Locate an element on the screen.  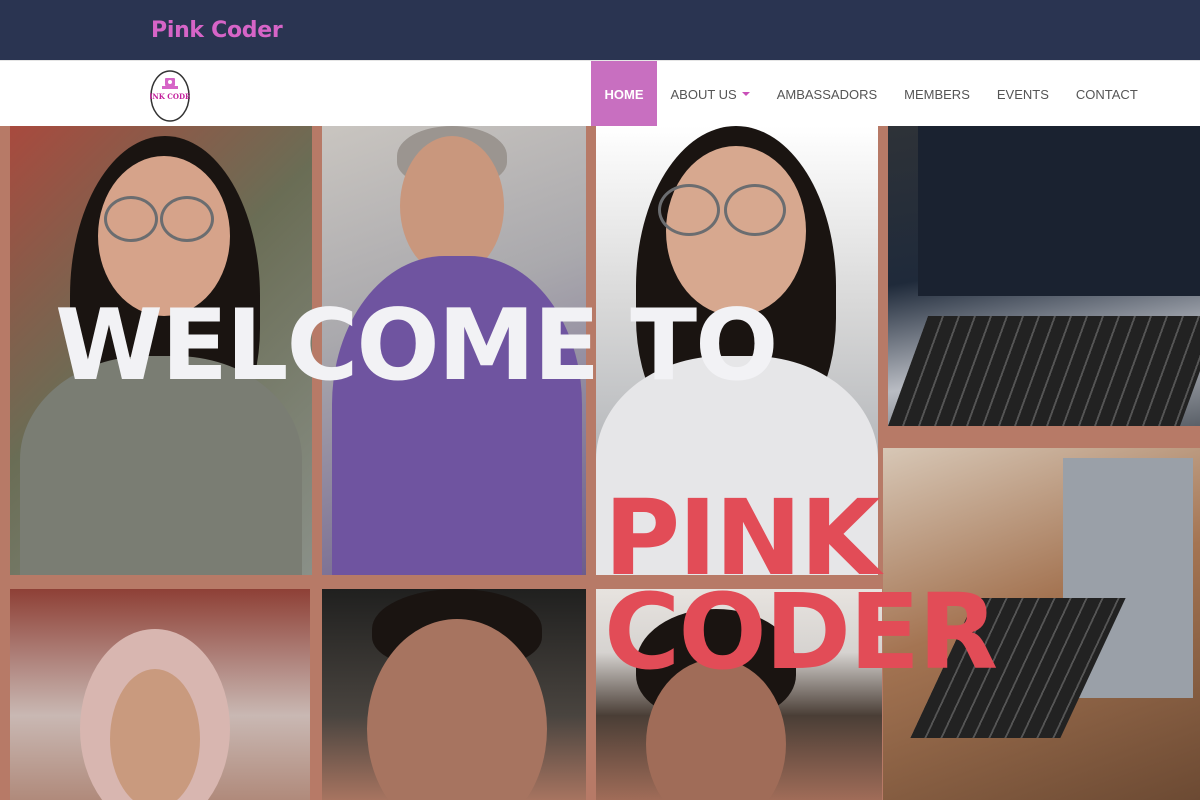
nav-item-about-us: ABOUT US is located at coordinates (710, 94).